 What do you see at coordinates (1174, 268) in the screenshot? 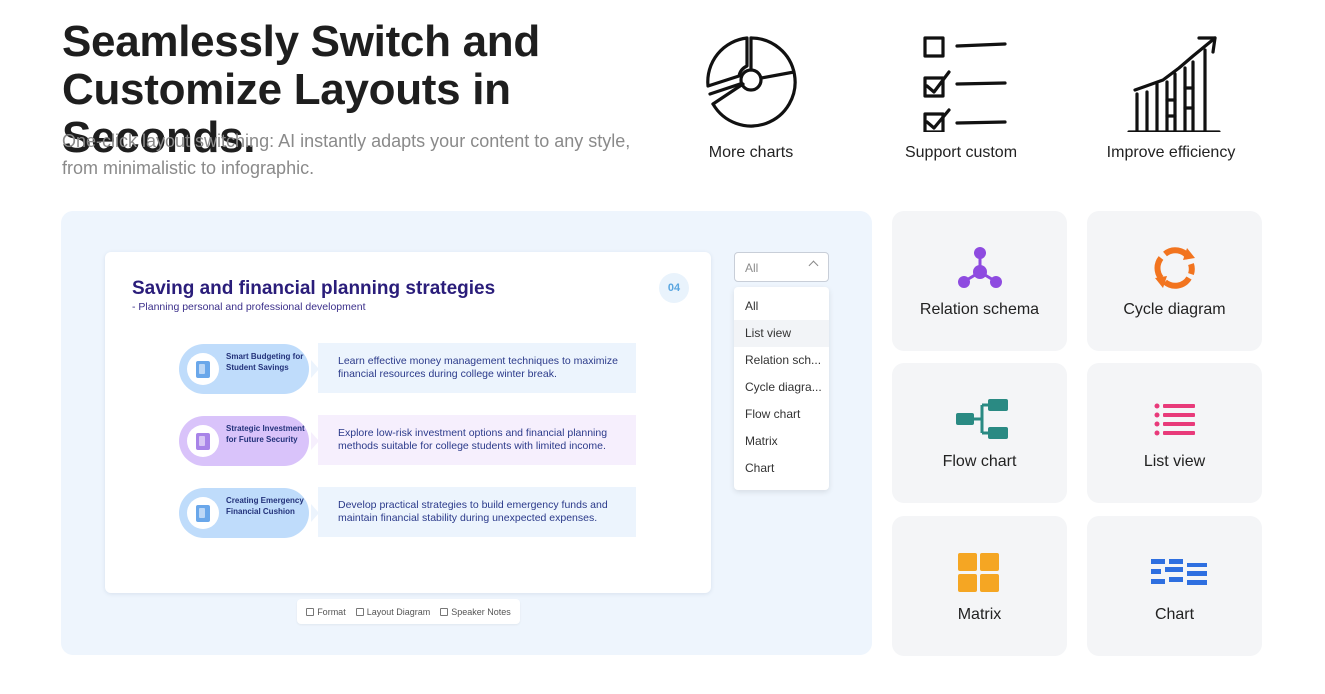
I see `cycle-diagram-icon` at bounding box center [1174, 268].